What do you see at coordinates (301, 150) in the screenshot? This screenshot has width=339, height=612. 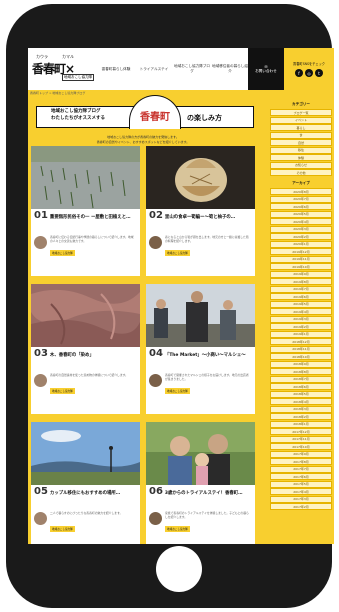 I see `sidebar-category-item: 移住` at bounding box center [301, 150].